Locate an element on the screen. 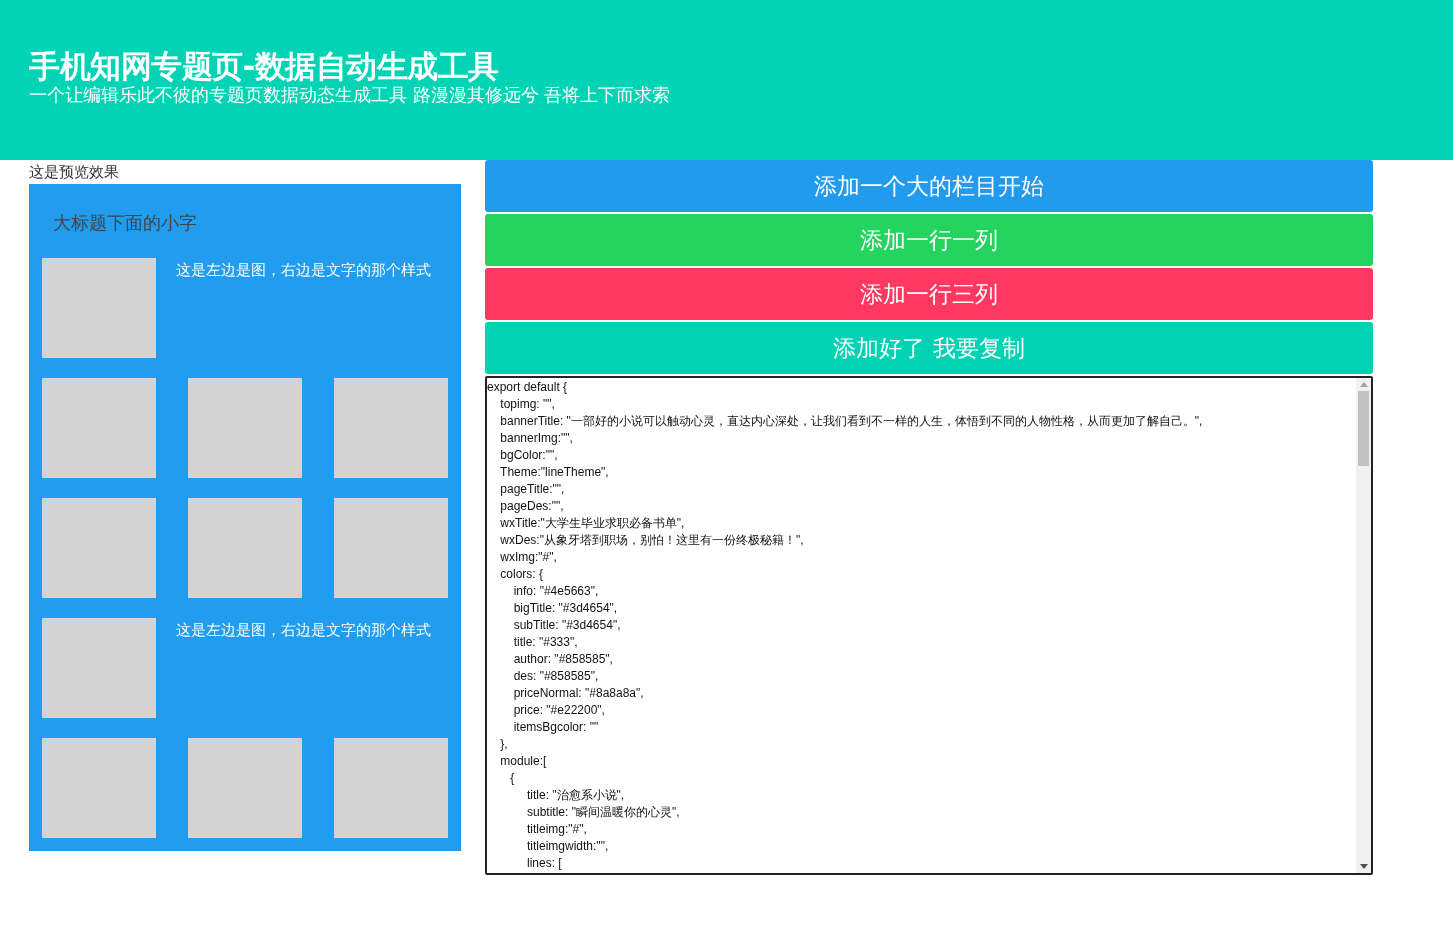  code-line: { is located at coordinates (512, 778).